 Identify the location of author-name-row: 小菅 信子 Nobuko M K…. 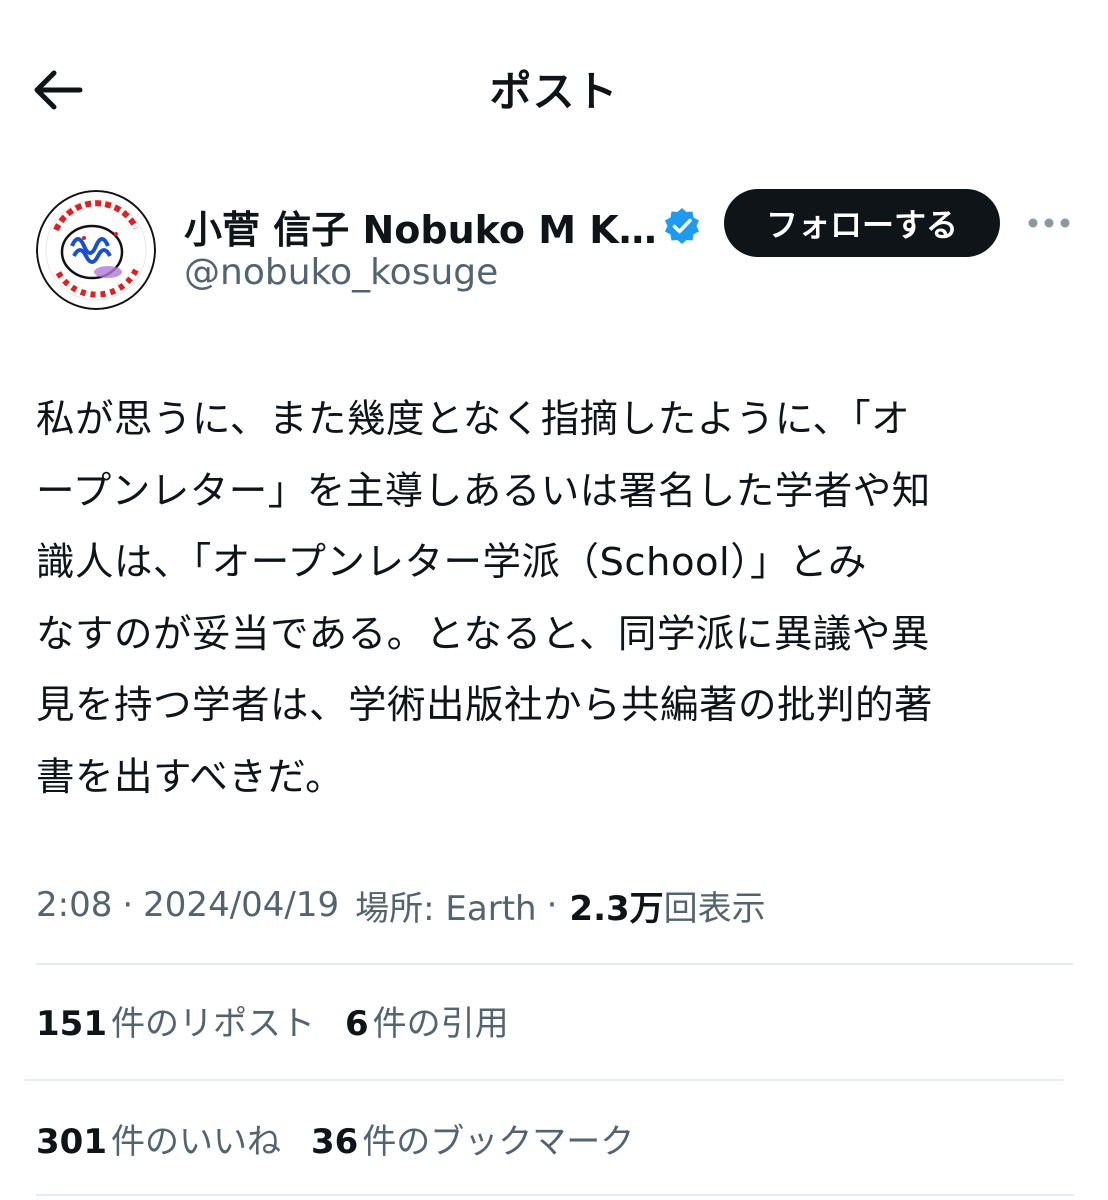
(443, 226).